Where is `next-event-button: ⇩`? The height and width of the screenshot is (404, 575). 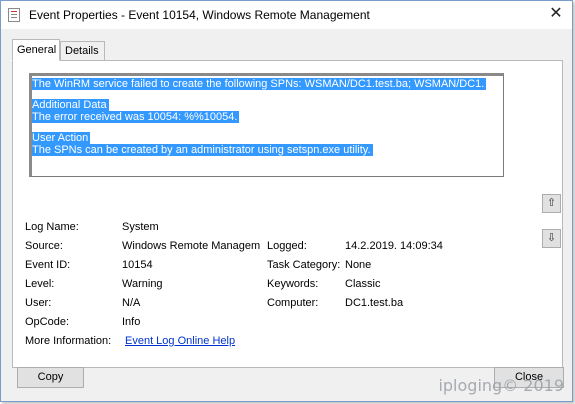 next-event-button: ⇩ is located at coordinates (551, 238).